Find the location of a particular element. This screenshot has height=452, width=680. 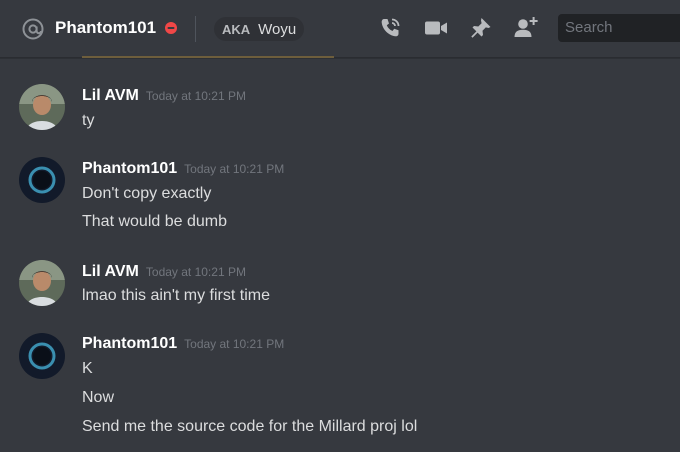

voice-call-icon is located at coordinates (390, 28).